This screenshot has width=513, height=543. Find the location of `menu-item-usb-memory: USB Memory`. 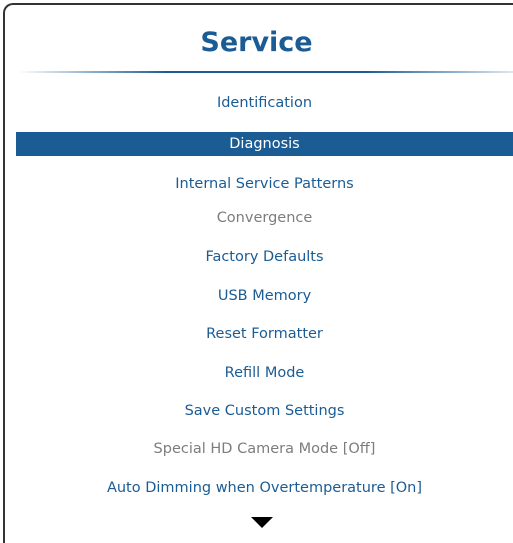

menu-item-usb-memory: USB Memory is located at coordinates (264, 296).